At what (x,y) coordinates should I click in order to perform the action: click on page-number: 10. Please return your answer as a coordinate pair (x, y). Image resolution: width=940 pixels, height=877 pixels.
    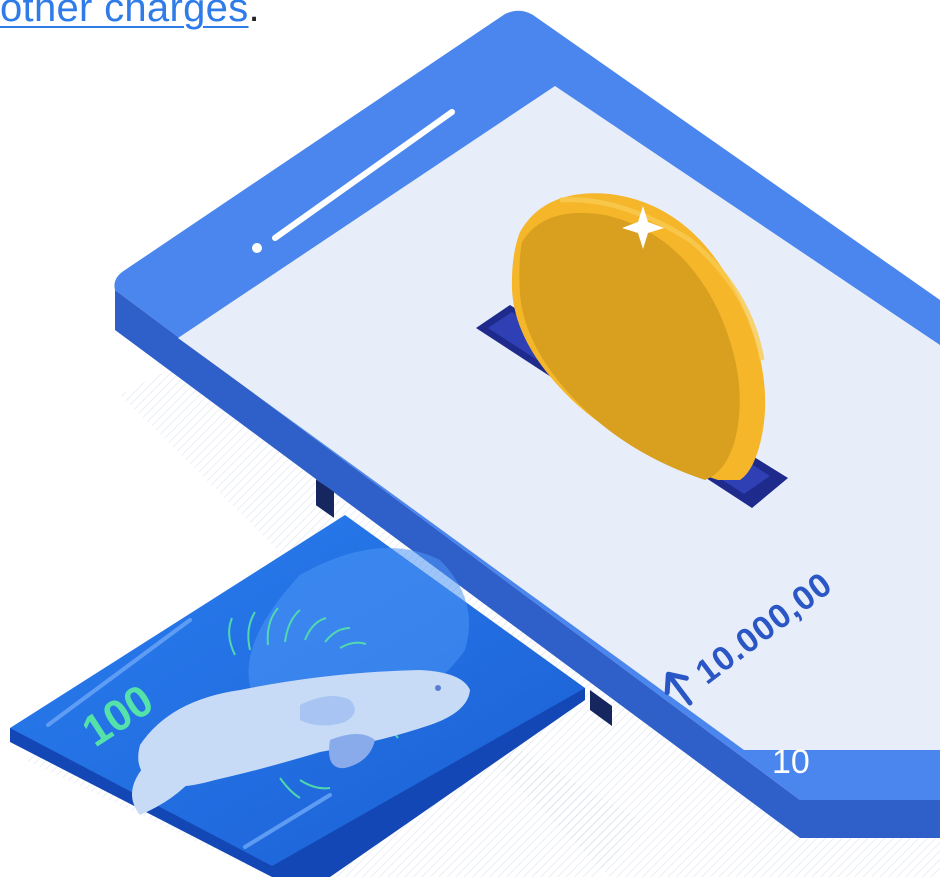
    Looking at the image, I should click on (791, 762).